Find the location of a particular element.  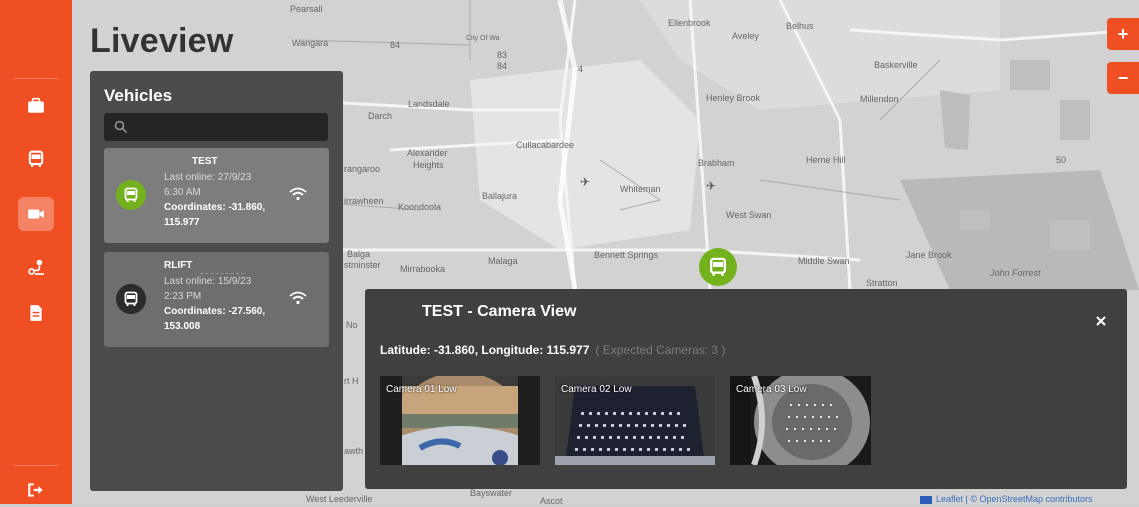

map-label: Millendon is located at coordinates (879, 99).